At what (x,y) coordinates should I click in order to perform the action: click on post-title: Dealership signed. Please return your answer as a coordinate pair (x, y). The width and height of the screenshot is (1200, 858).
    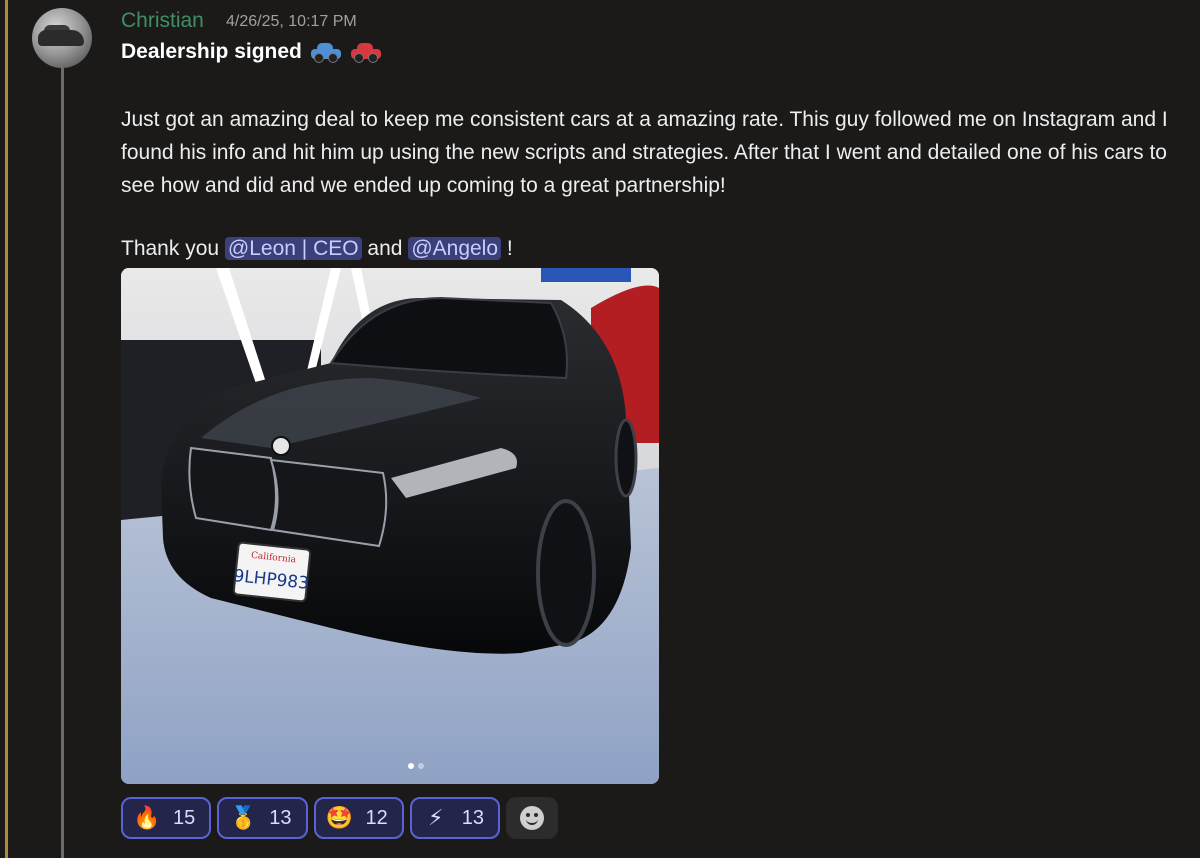
    Looking at the image, I should click on (251, 52).